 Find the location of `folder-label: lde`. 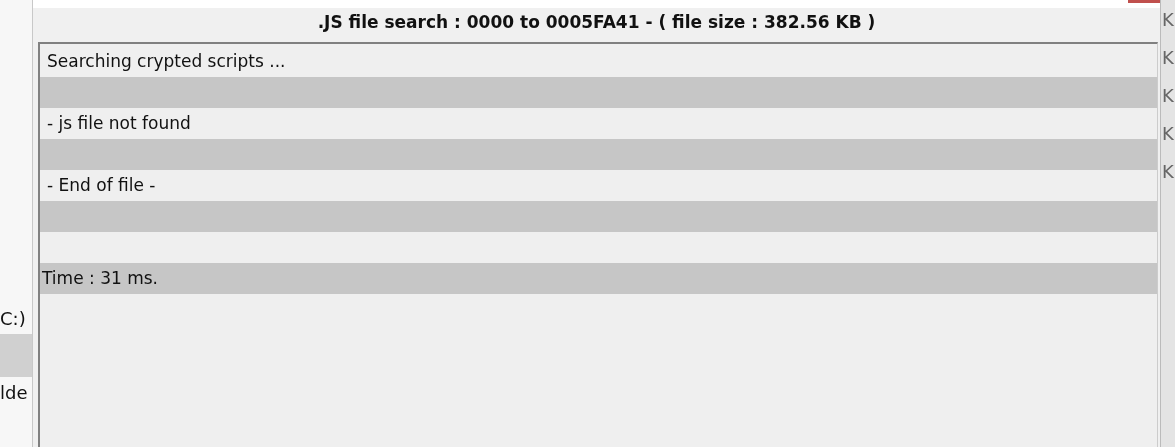

folder-label: lde is located at coordinates (14, 392).